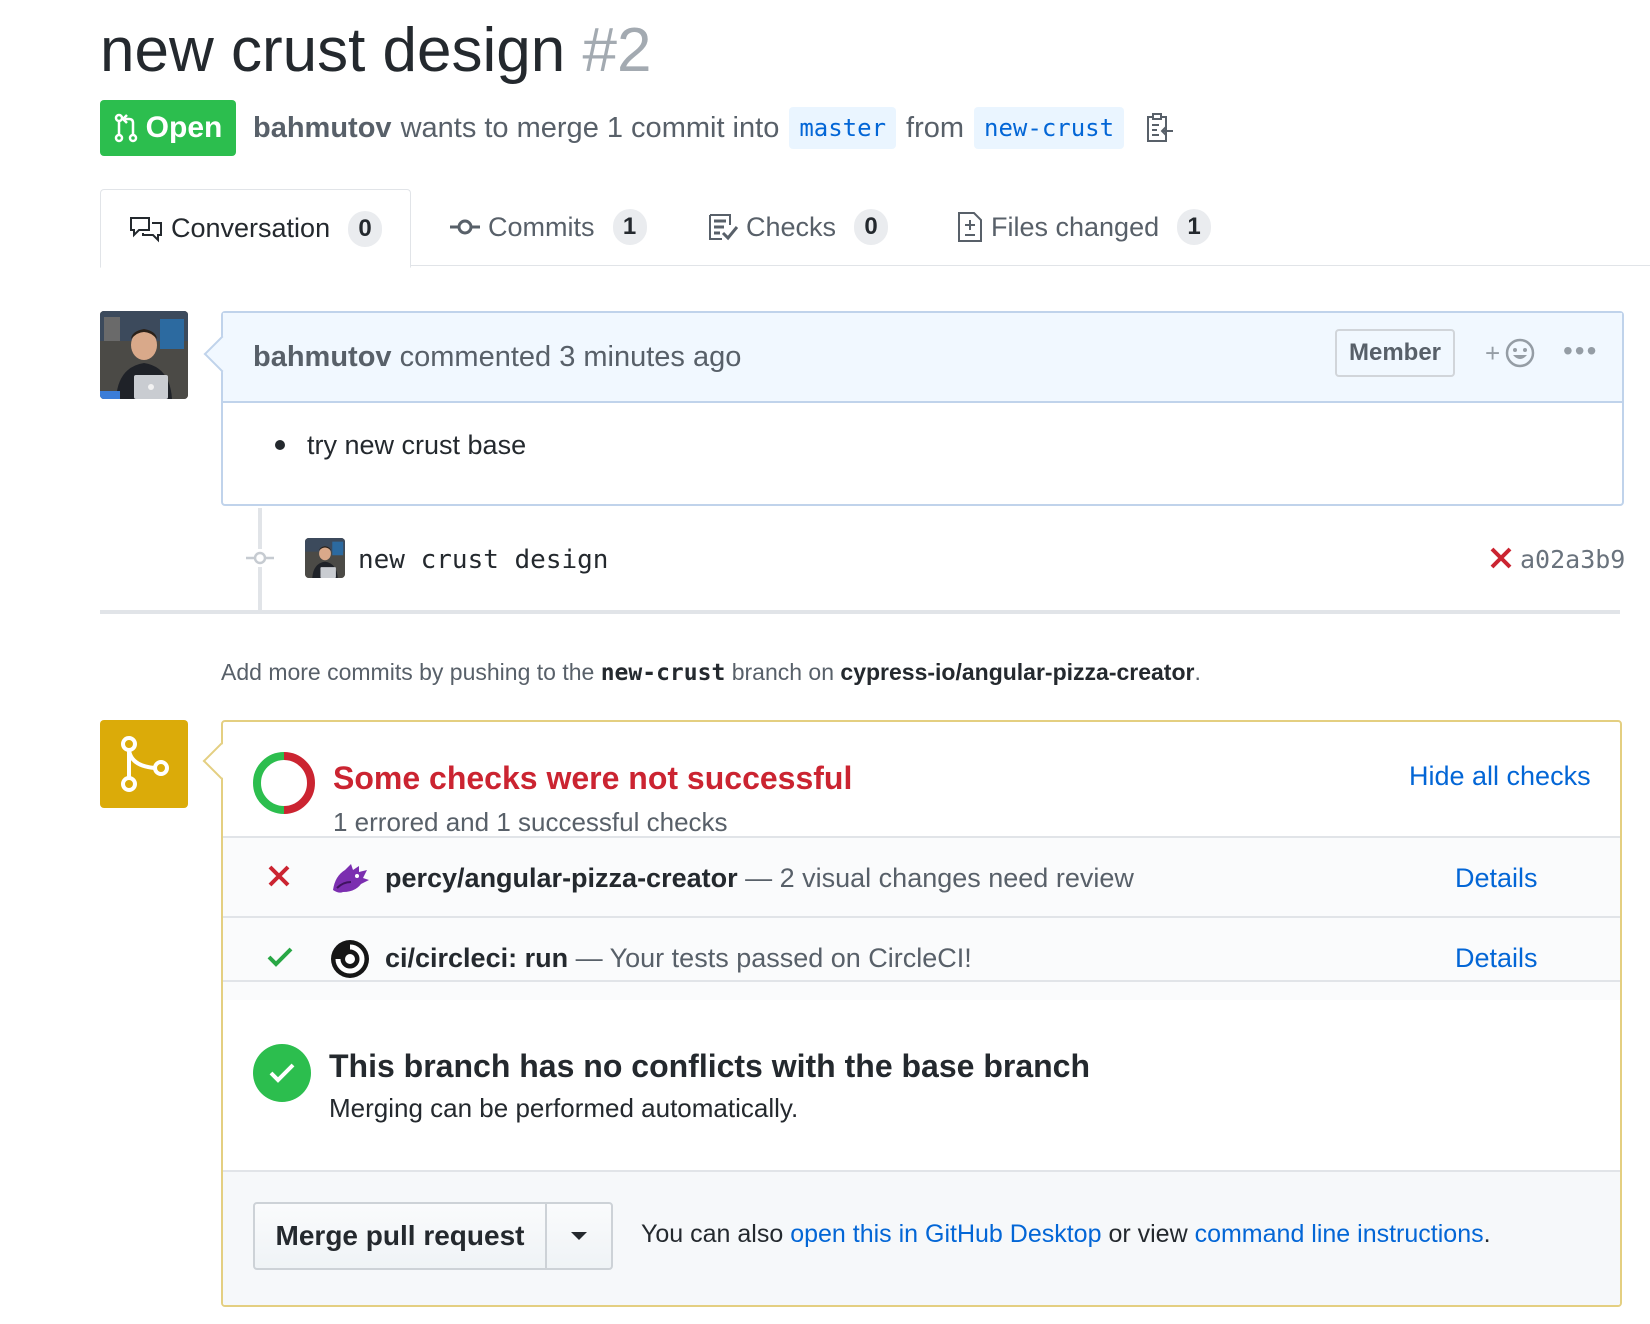 The image size is (1650, 1324). Describe the element at coordinates (935, 128) in the screenshot. I see `from-text: from` at that location.